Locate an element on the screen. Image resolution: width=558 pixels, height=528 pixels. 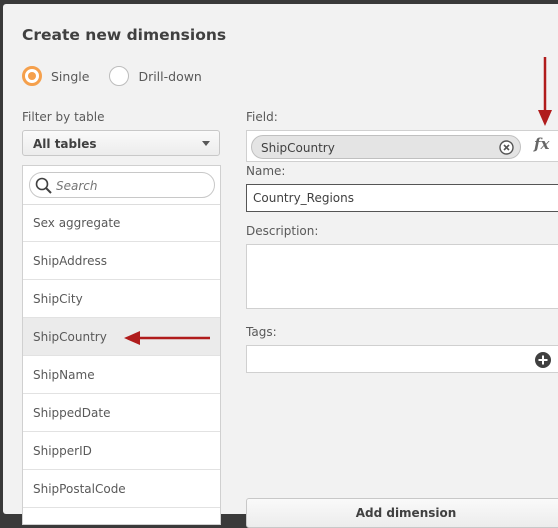
annotation-arrow-down is located at coordinates (545, 91).